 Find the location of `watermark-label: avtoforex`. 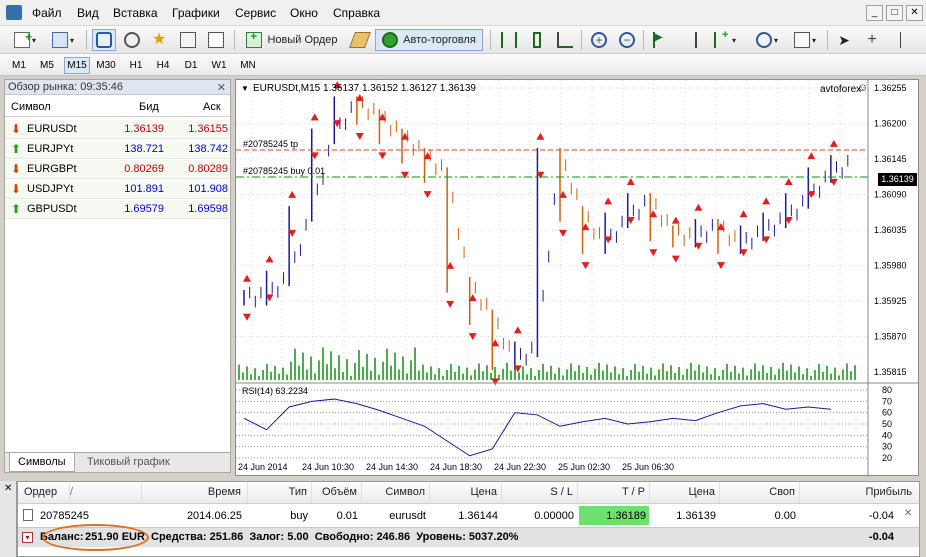

watermark-label: avtoforex is located at coordinates (841, 89).